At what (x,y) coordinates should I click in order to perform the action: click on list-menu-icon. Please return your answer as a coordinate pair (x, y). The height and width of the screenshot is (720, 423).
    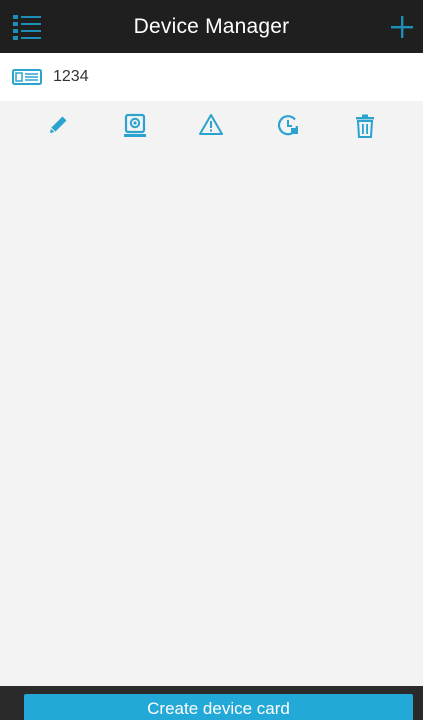
    Looking at the image, I should click on (27, 27).